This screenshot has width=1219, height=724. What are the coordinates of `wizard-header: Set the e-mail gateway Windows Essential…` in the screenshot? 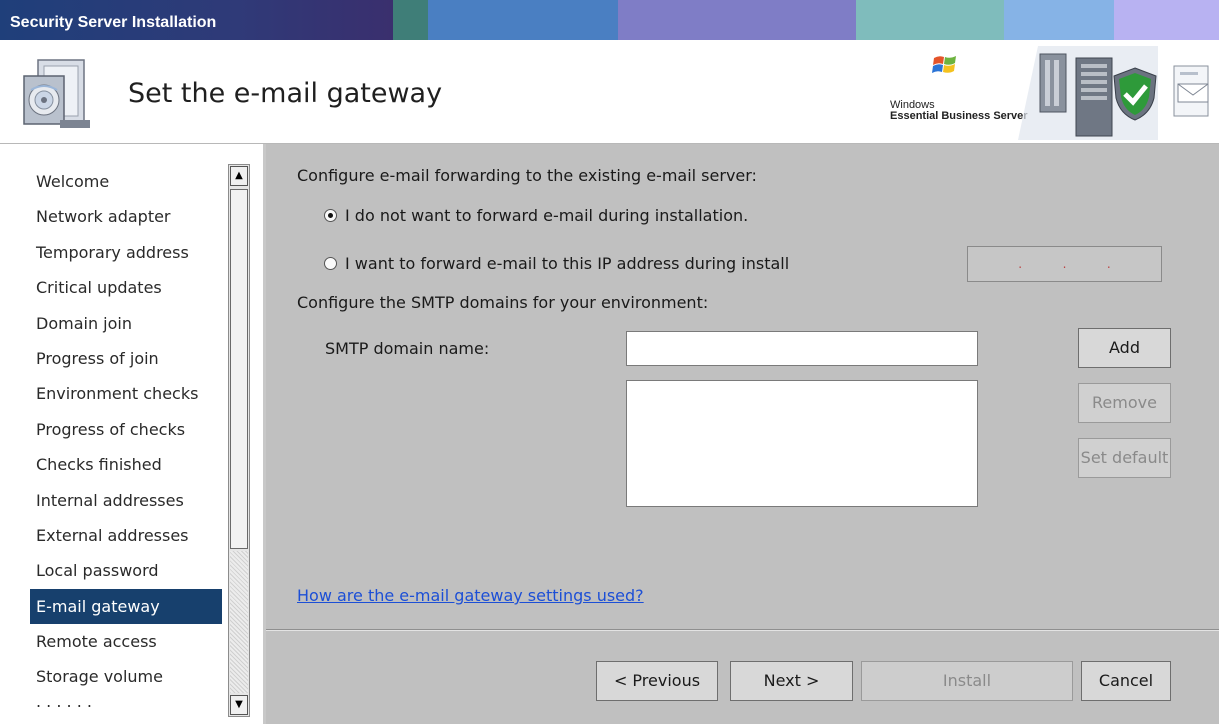 It's located at (609, 92).